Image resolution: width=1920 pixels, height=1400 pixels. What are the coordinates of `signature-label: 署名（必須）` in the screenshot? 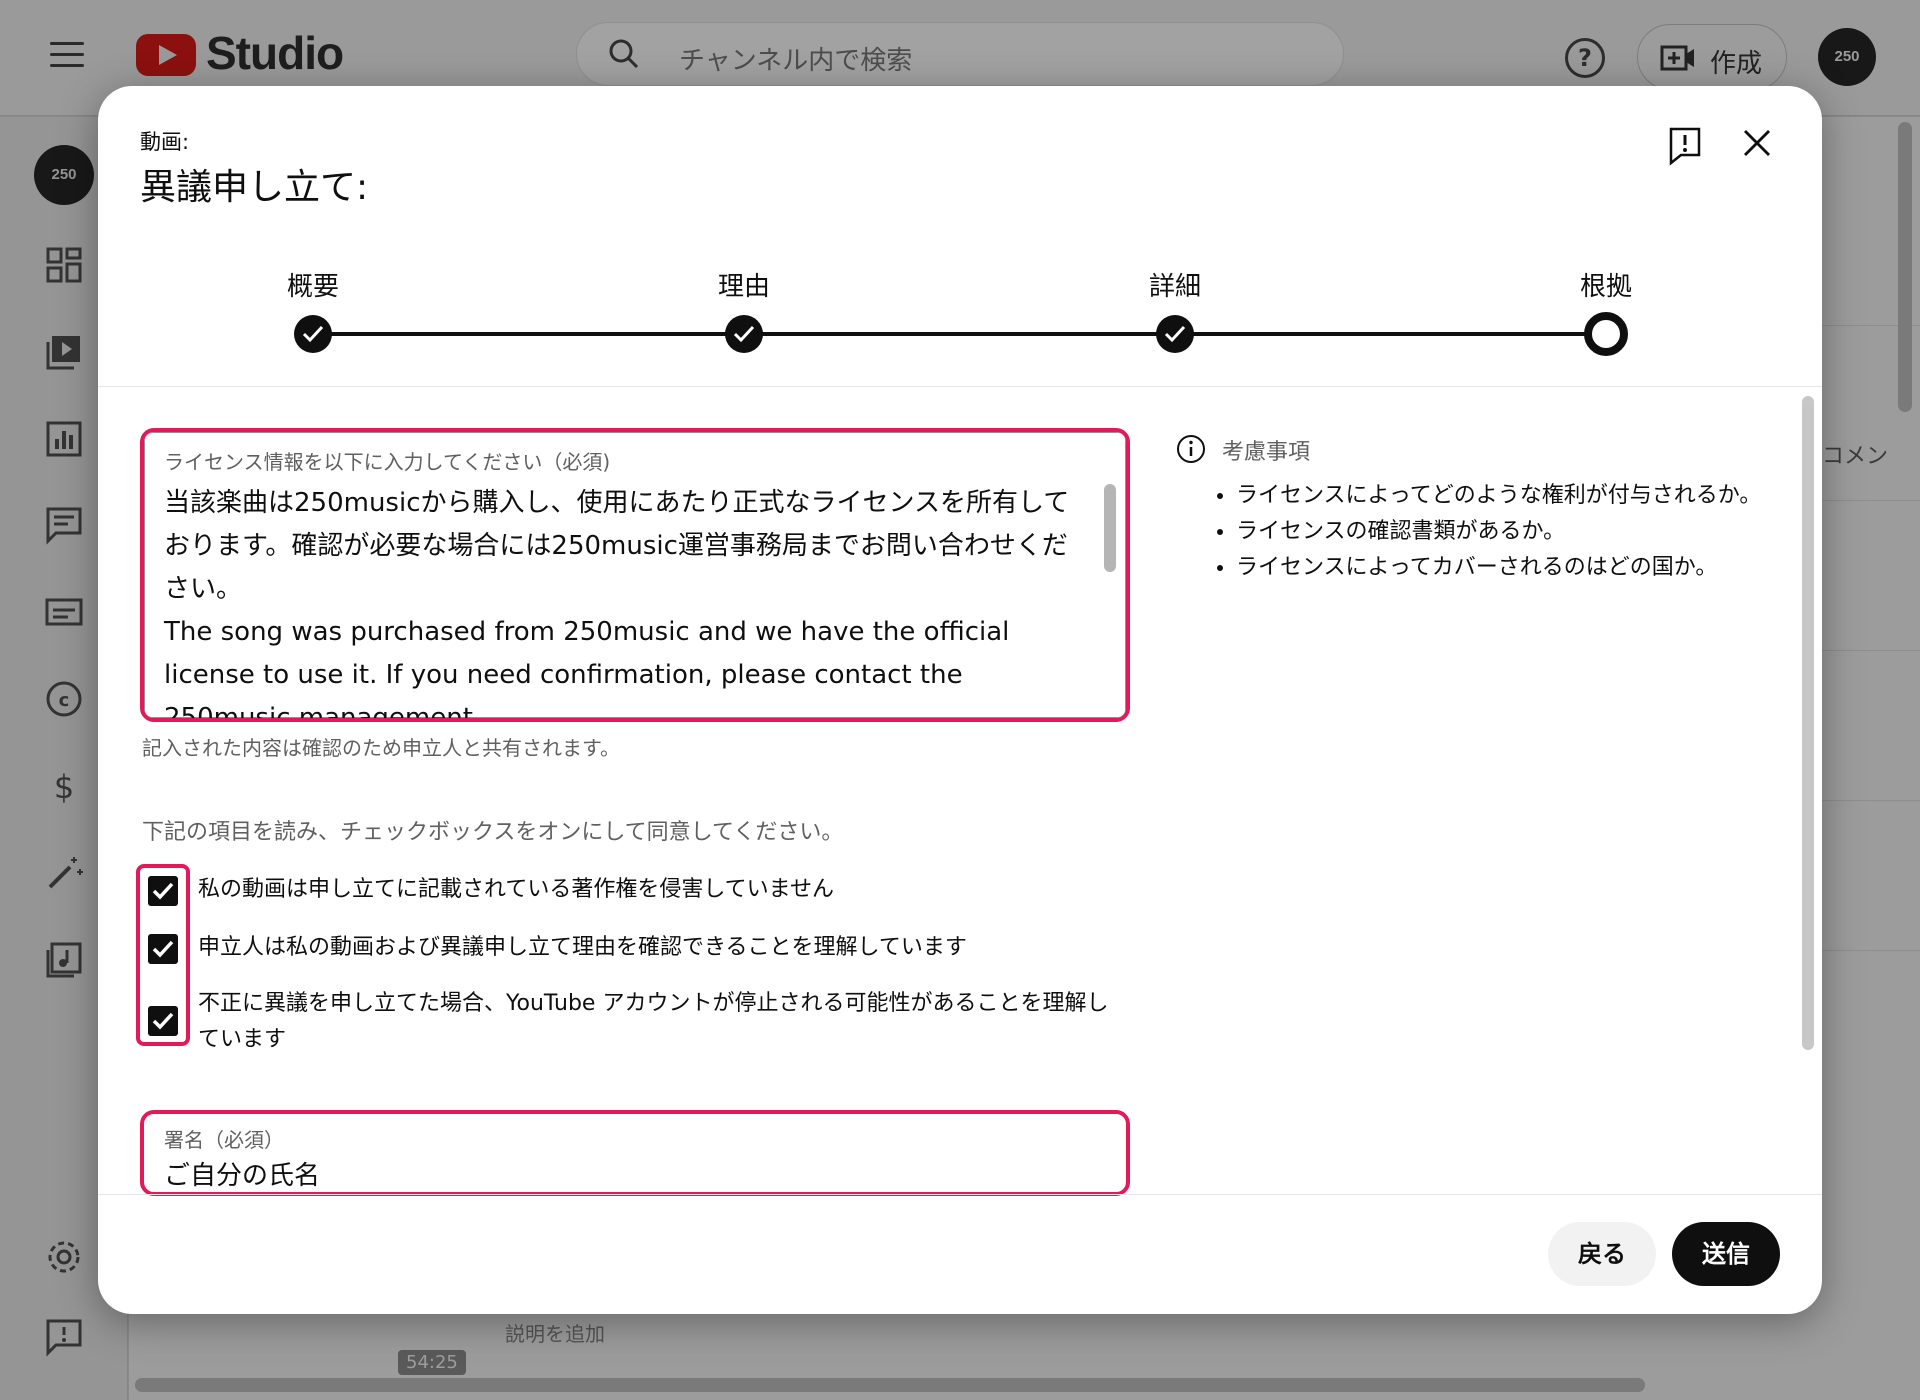 It's located at (224, 1140).